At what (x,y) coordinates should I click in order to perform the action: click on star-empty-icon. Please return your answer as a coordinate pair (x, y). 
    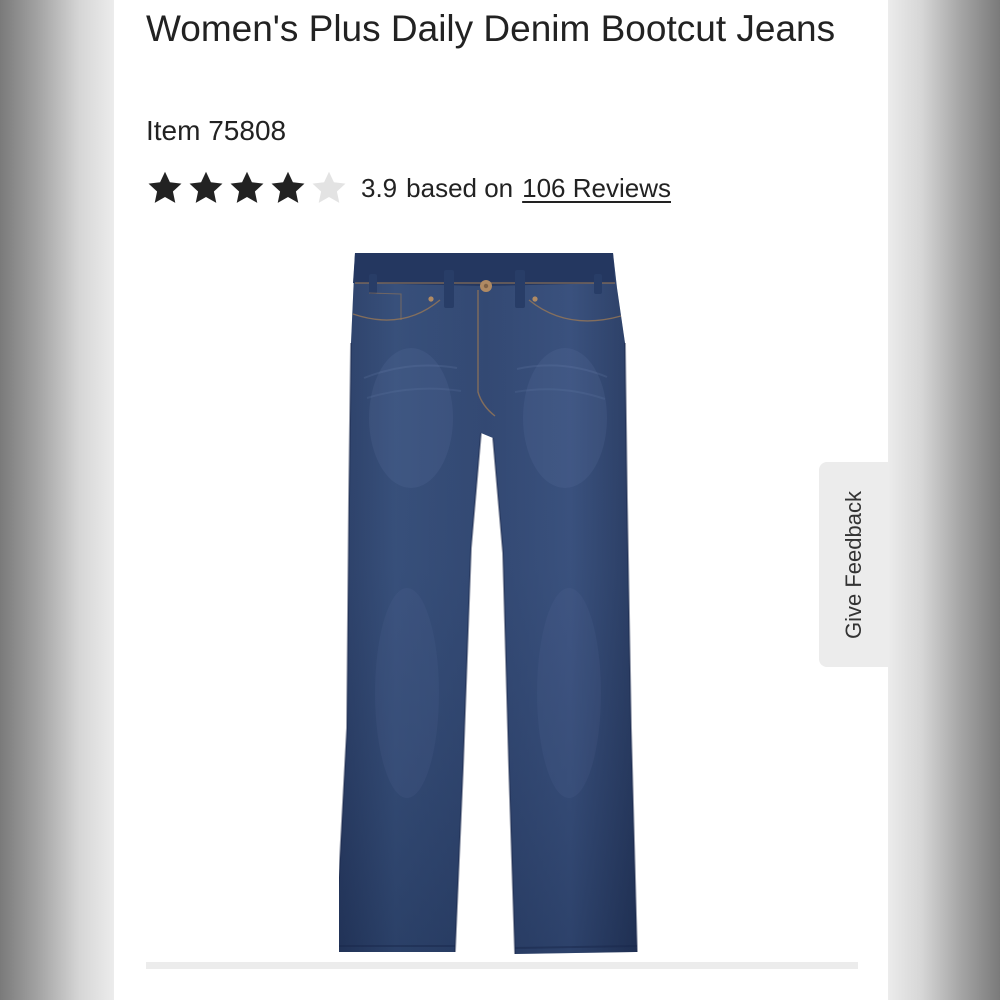
    Looking at the image, I should click on (329, 187).